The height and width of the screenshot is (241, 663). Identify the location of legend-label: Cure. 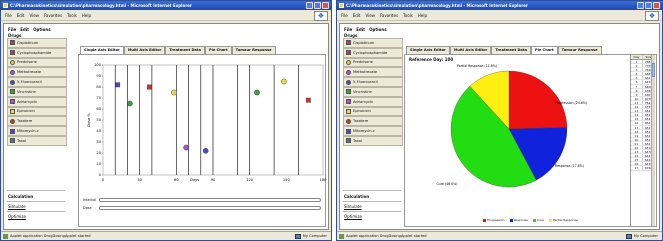
(540, 220).